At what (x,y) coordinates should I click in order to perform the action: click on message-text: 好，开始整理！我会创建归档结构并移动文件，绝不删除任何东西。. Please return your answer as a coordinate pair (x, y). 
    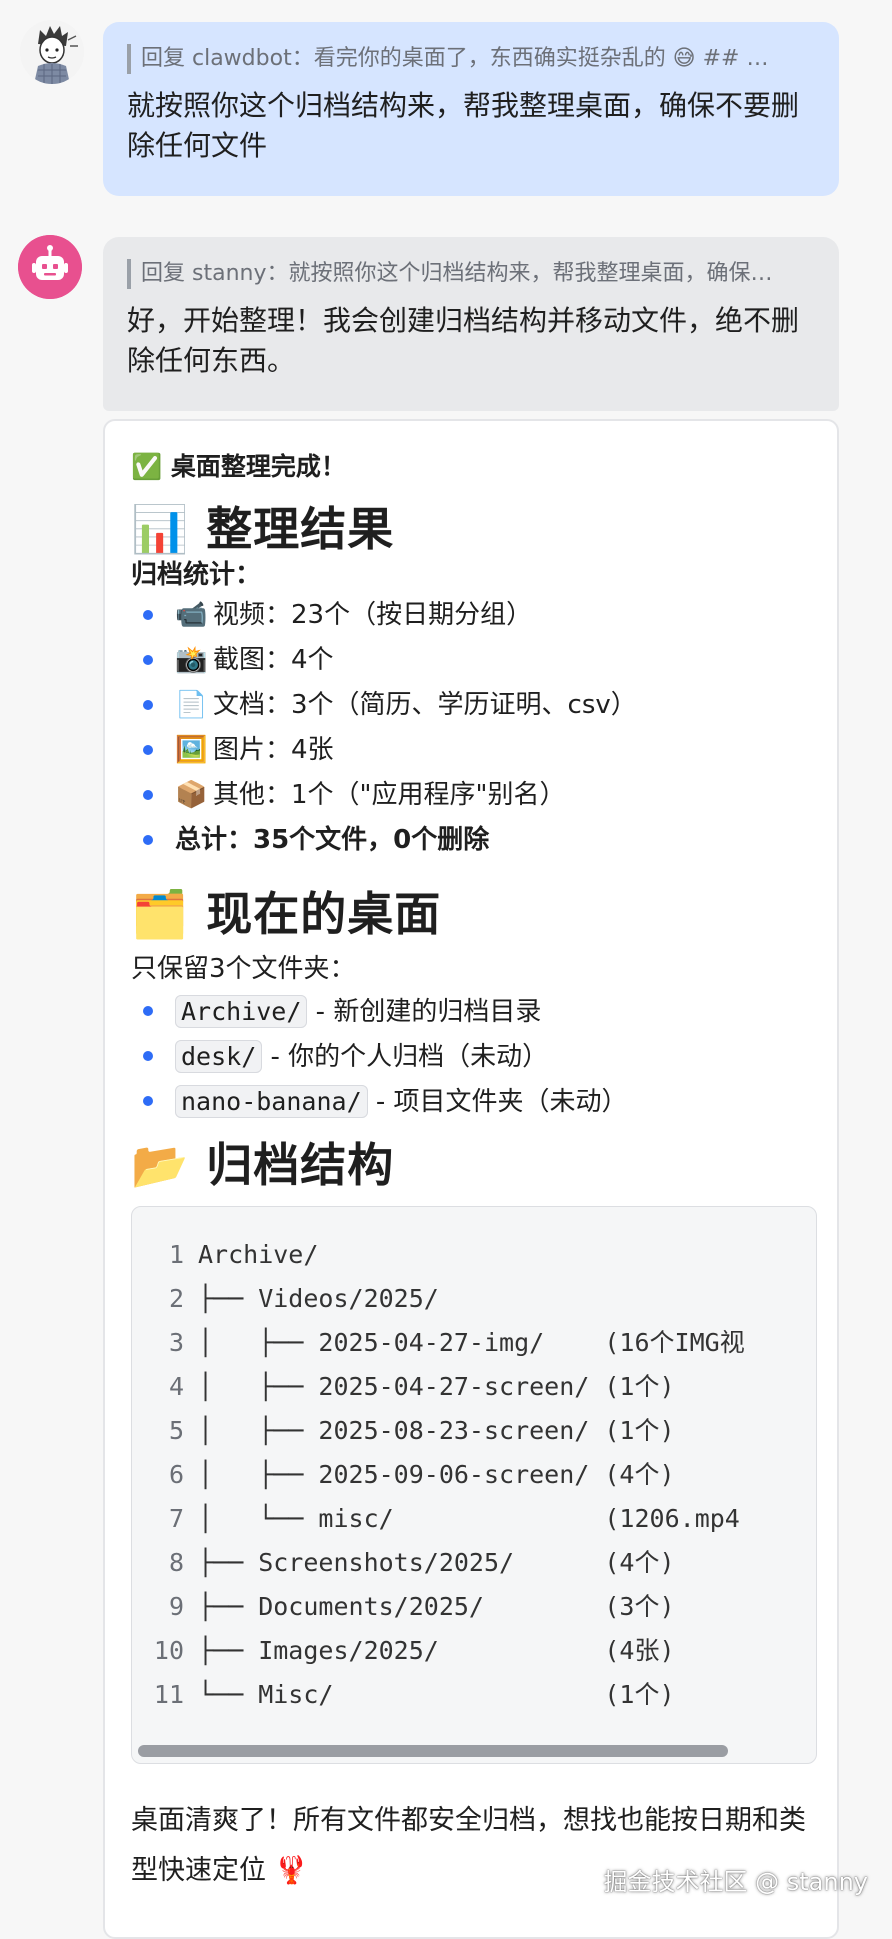
    Looking at the image, I should click on (463, 340).